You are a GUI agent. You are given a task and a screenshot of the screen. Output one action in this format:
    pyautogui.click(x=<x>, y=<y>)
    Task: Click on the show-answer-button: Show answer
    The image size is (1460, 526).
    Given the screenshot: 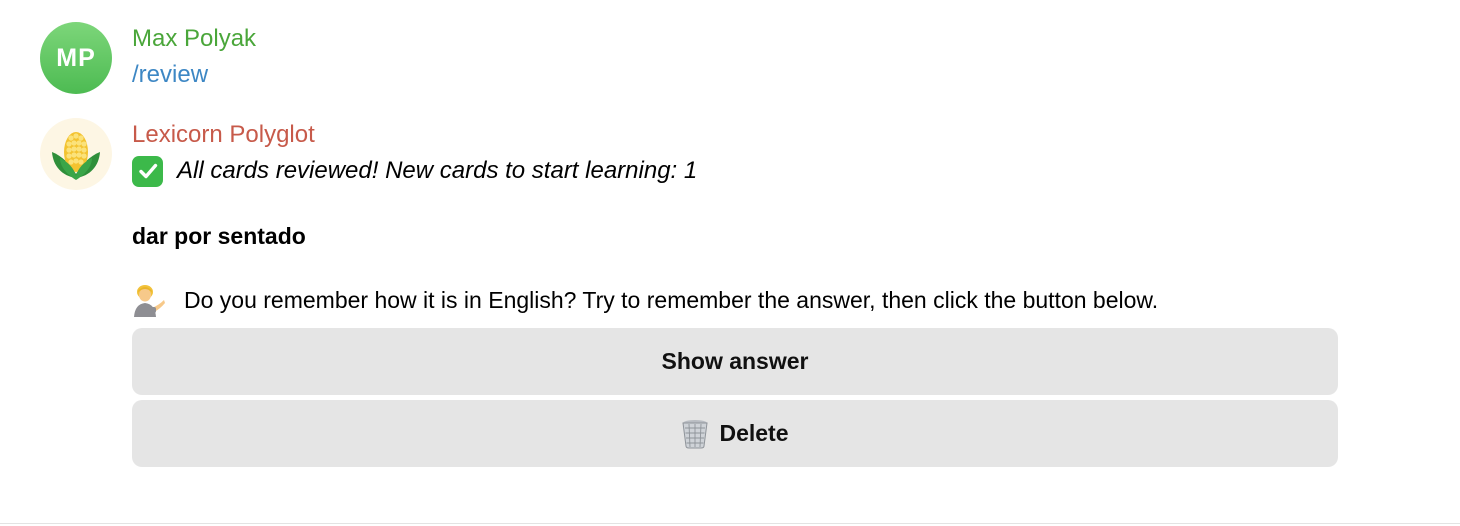 What is the action you would take?
    pyautogui.click(x=735, y=361)
    